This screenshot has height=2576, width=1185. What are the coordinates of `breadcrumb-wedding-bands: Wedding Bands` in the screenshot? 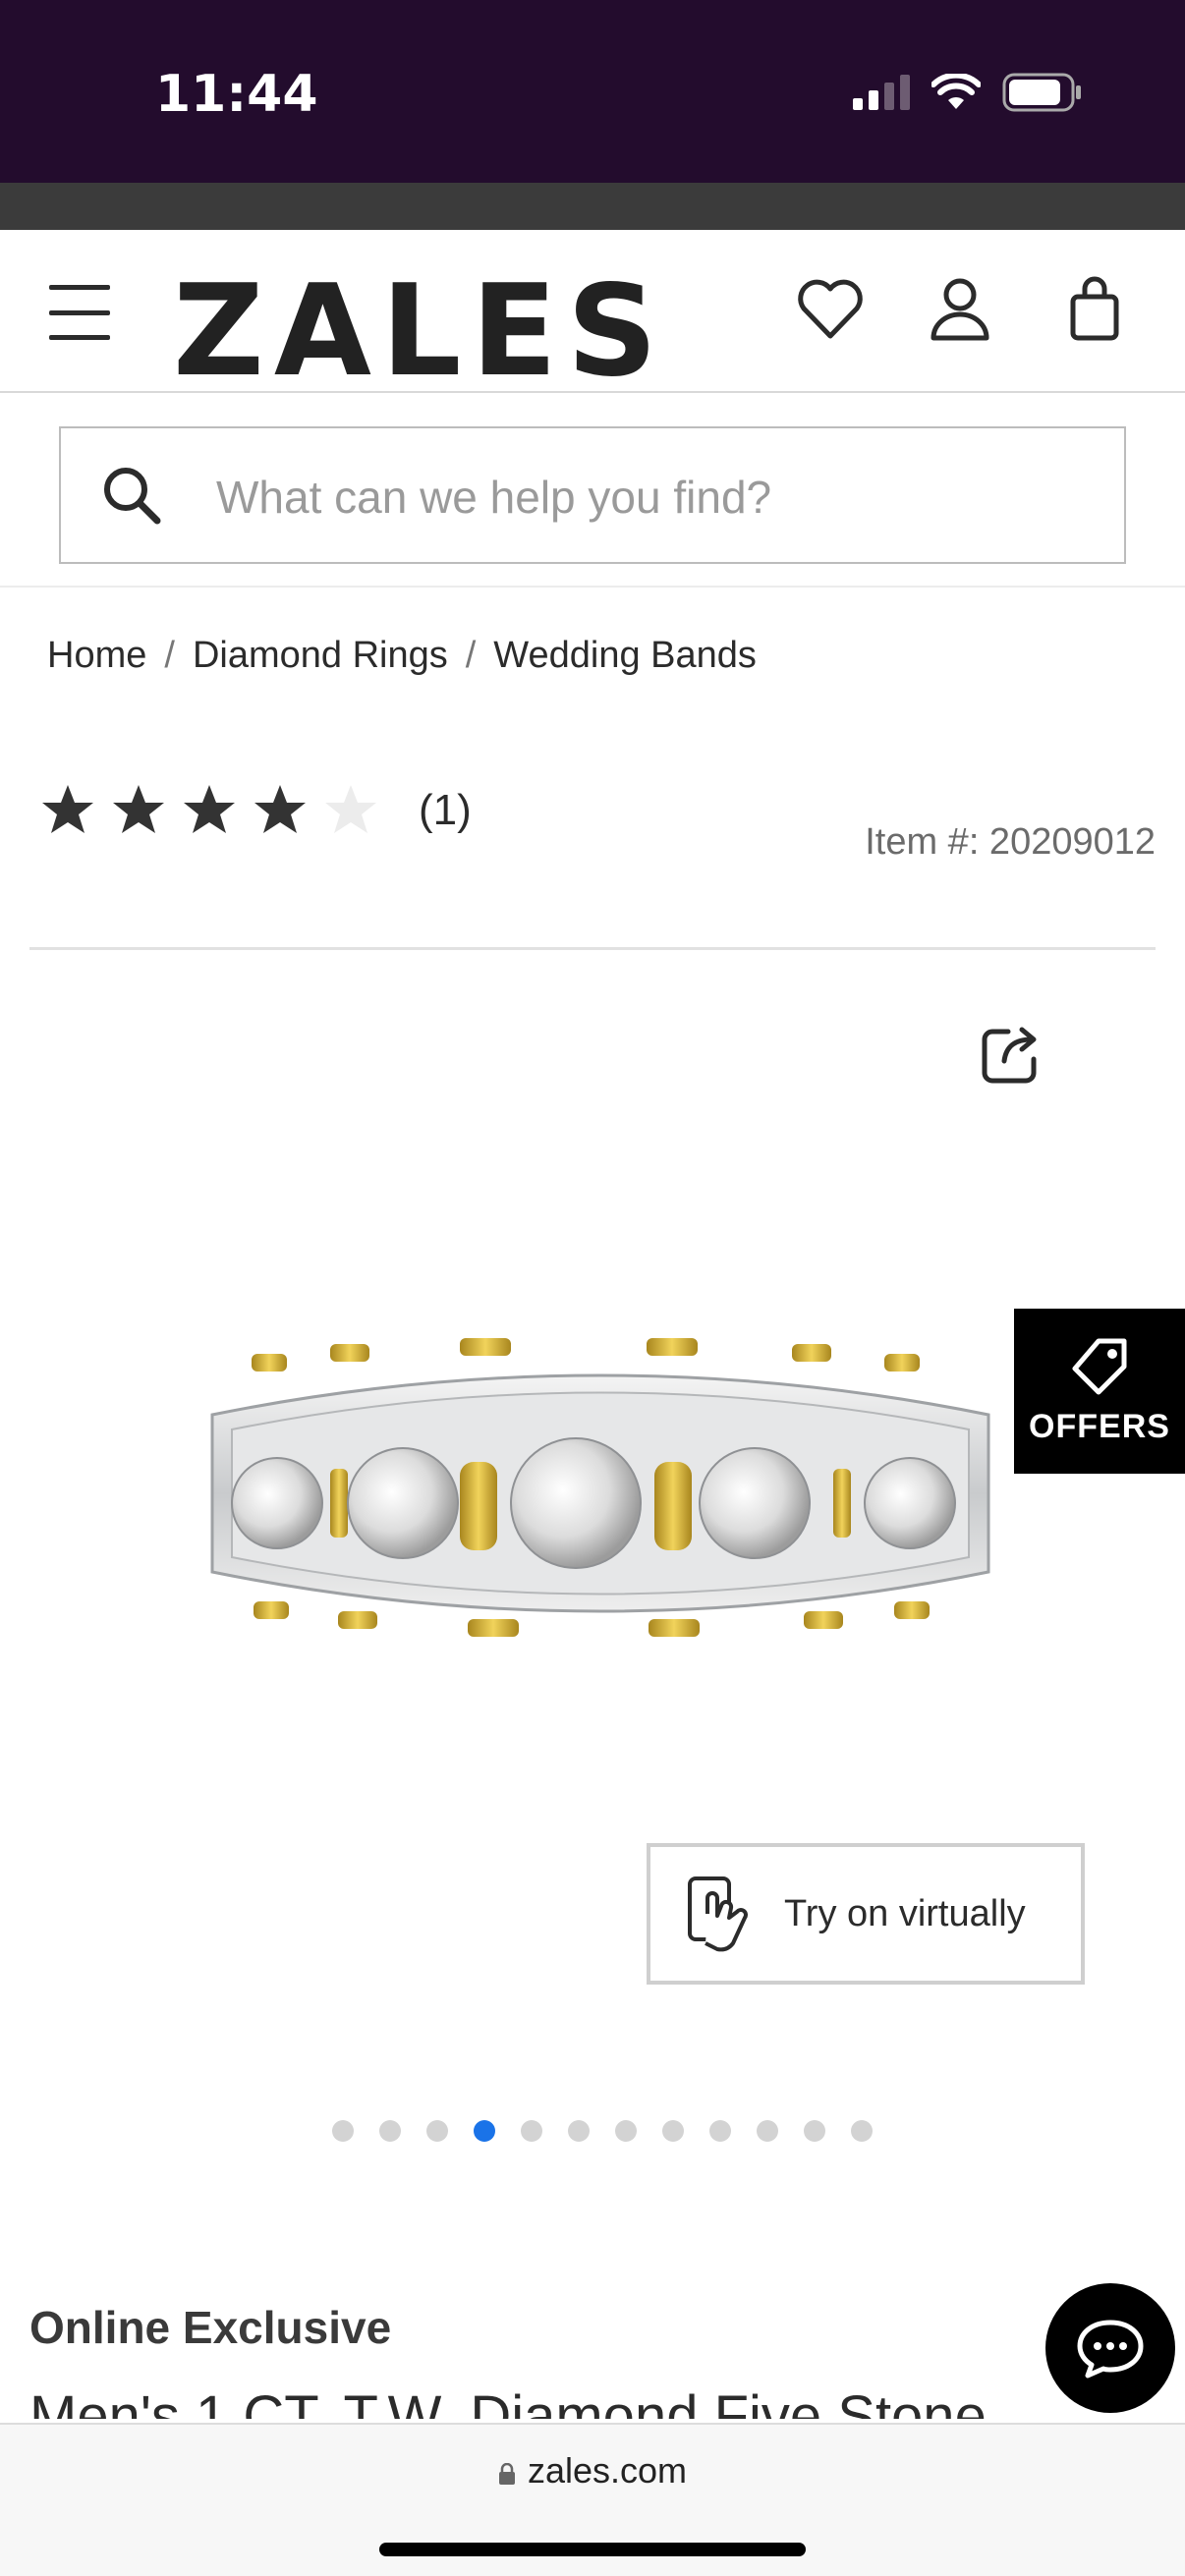 It's located at (625, 656).